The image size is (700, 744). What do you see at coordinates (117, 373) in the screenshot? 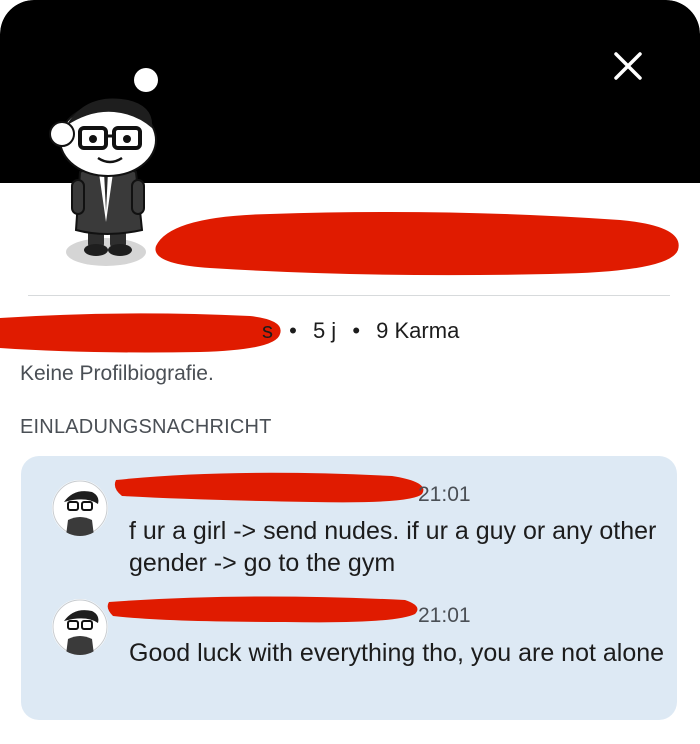
I see `profile-bio: Keine Profilbiografie.` at bounding box center [117, 373].